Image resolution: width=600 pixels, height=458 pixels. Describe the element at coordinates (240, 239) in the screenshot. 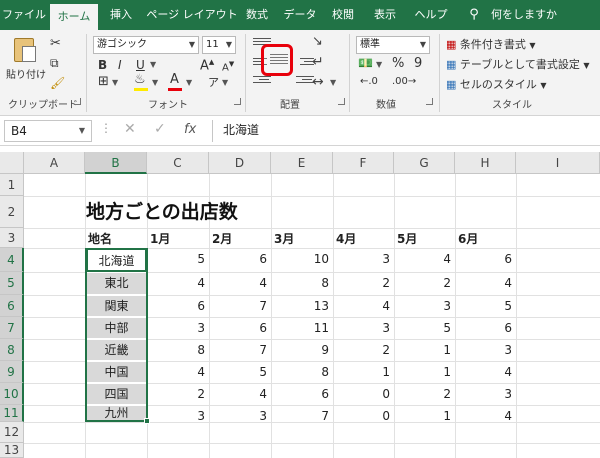

I see `header-month: 2月` at that location.